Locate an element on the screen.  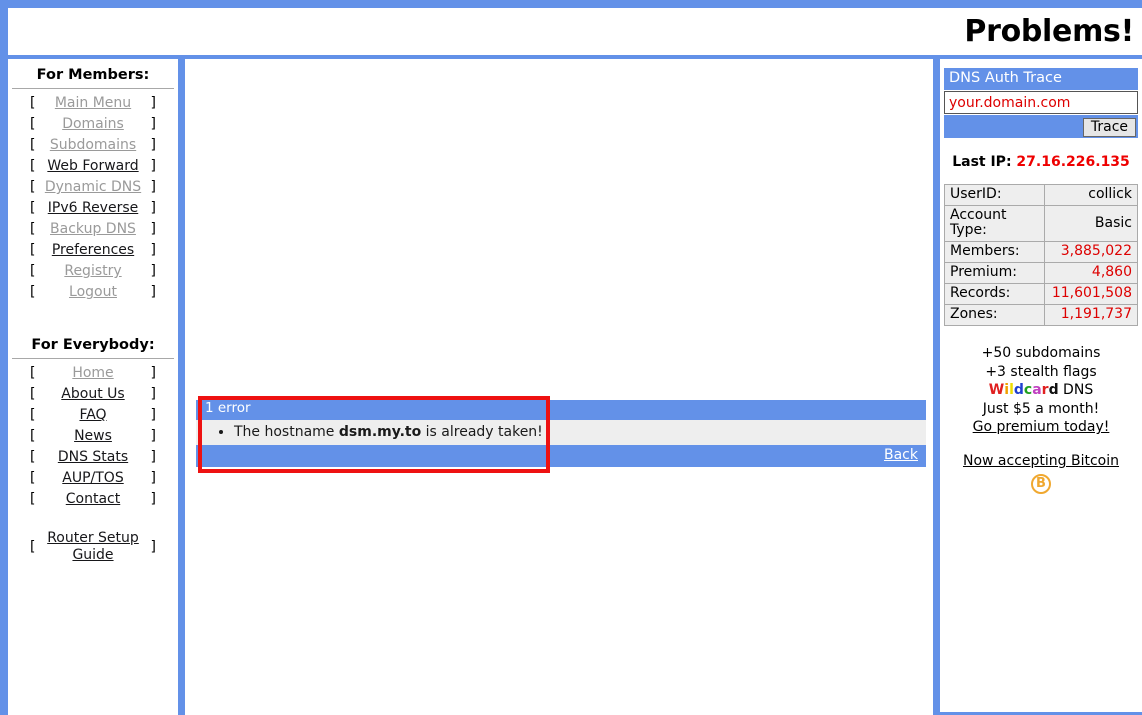
sidebar-item-label: Preferences is located at coordinates (92, 250).